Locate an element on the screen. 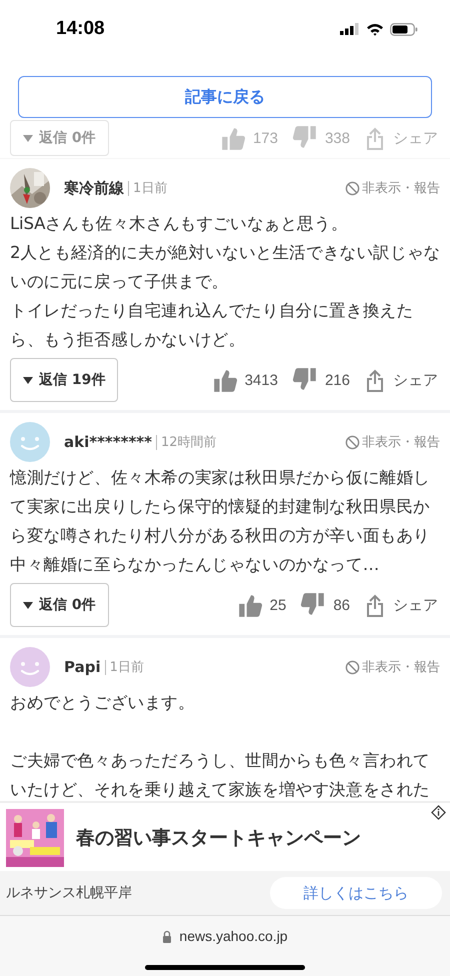  comment-text: ご夫婦で色々あっただろうし、世間からも色々言われていたけど、それを乗り越えて家族を増やす決意をされた is located at coordinates (221, 775).